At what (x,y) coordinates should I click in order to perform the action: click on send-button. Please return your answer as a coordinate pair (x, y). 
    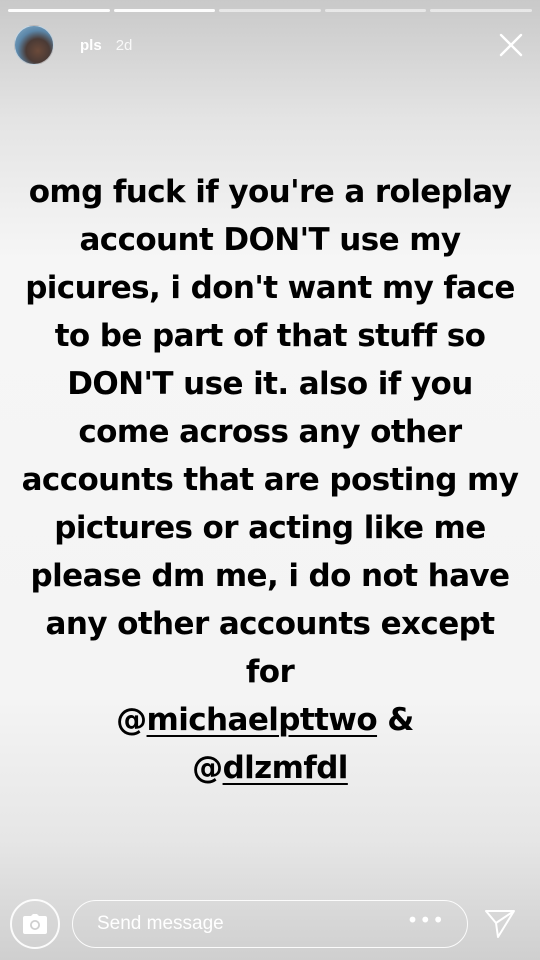
    Looking at the image, I should click on (500, 924).